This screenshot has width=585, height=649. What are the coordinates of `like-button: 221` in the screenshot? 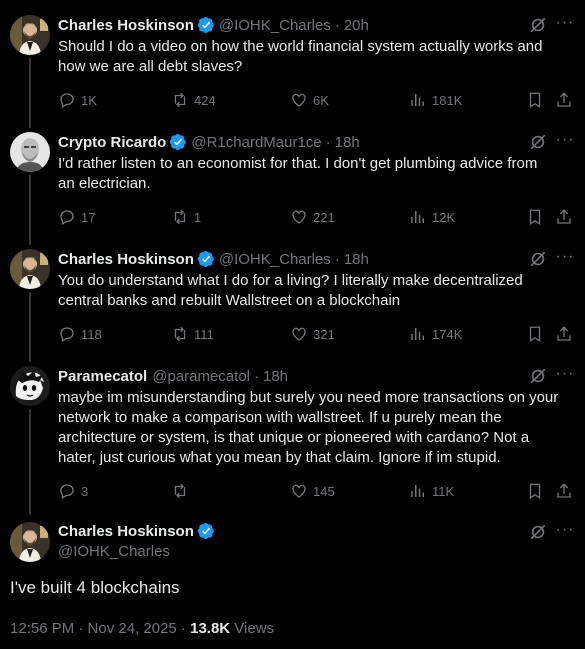 It's located at (312, 217).